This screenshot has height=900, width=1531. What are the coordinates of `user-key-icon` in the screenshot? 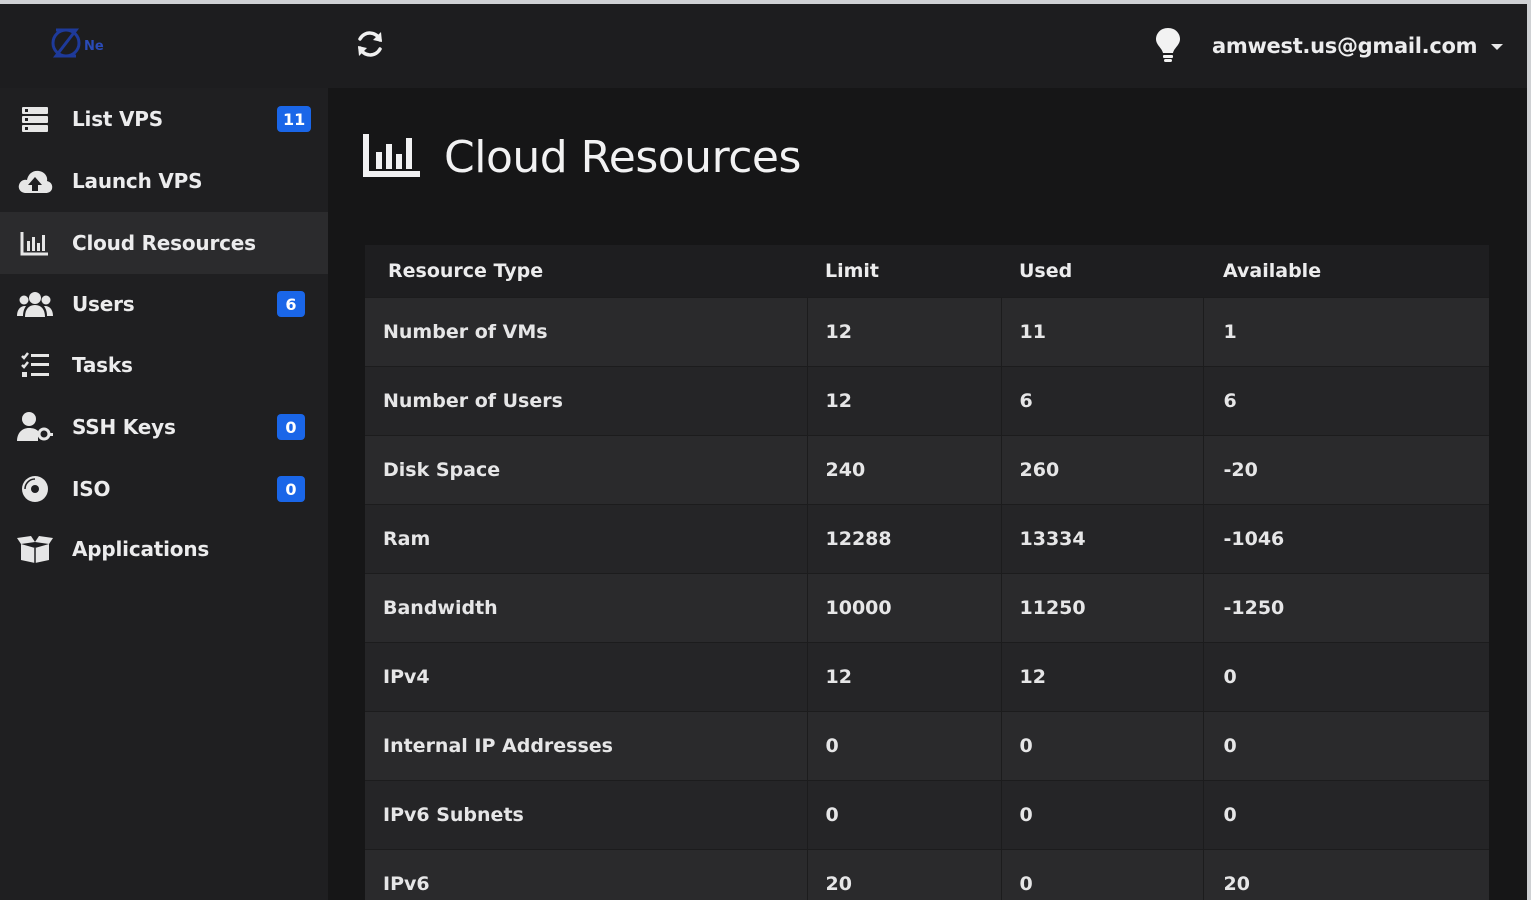 It's located at (35, 427).